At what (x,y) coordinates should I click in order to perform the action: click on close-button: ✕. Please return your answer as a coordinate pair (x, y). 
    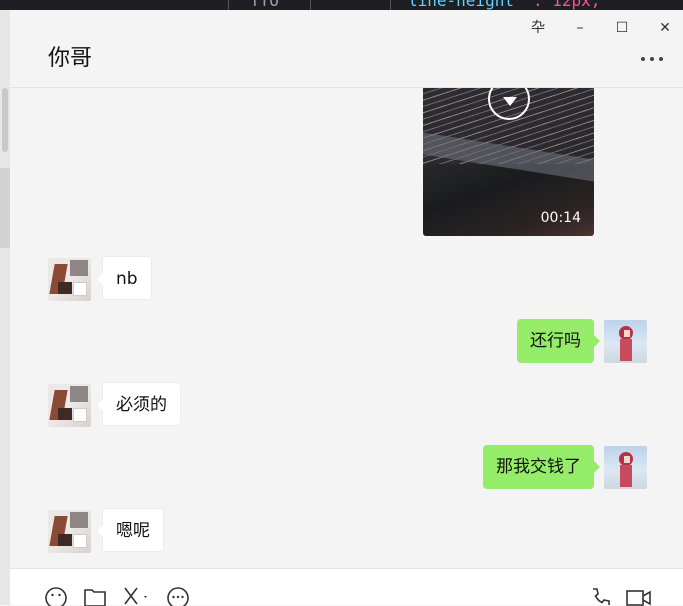
    Looking at the image, I should click on (665, 28).